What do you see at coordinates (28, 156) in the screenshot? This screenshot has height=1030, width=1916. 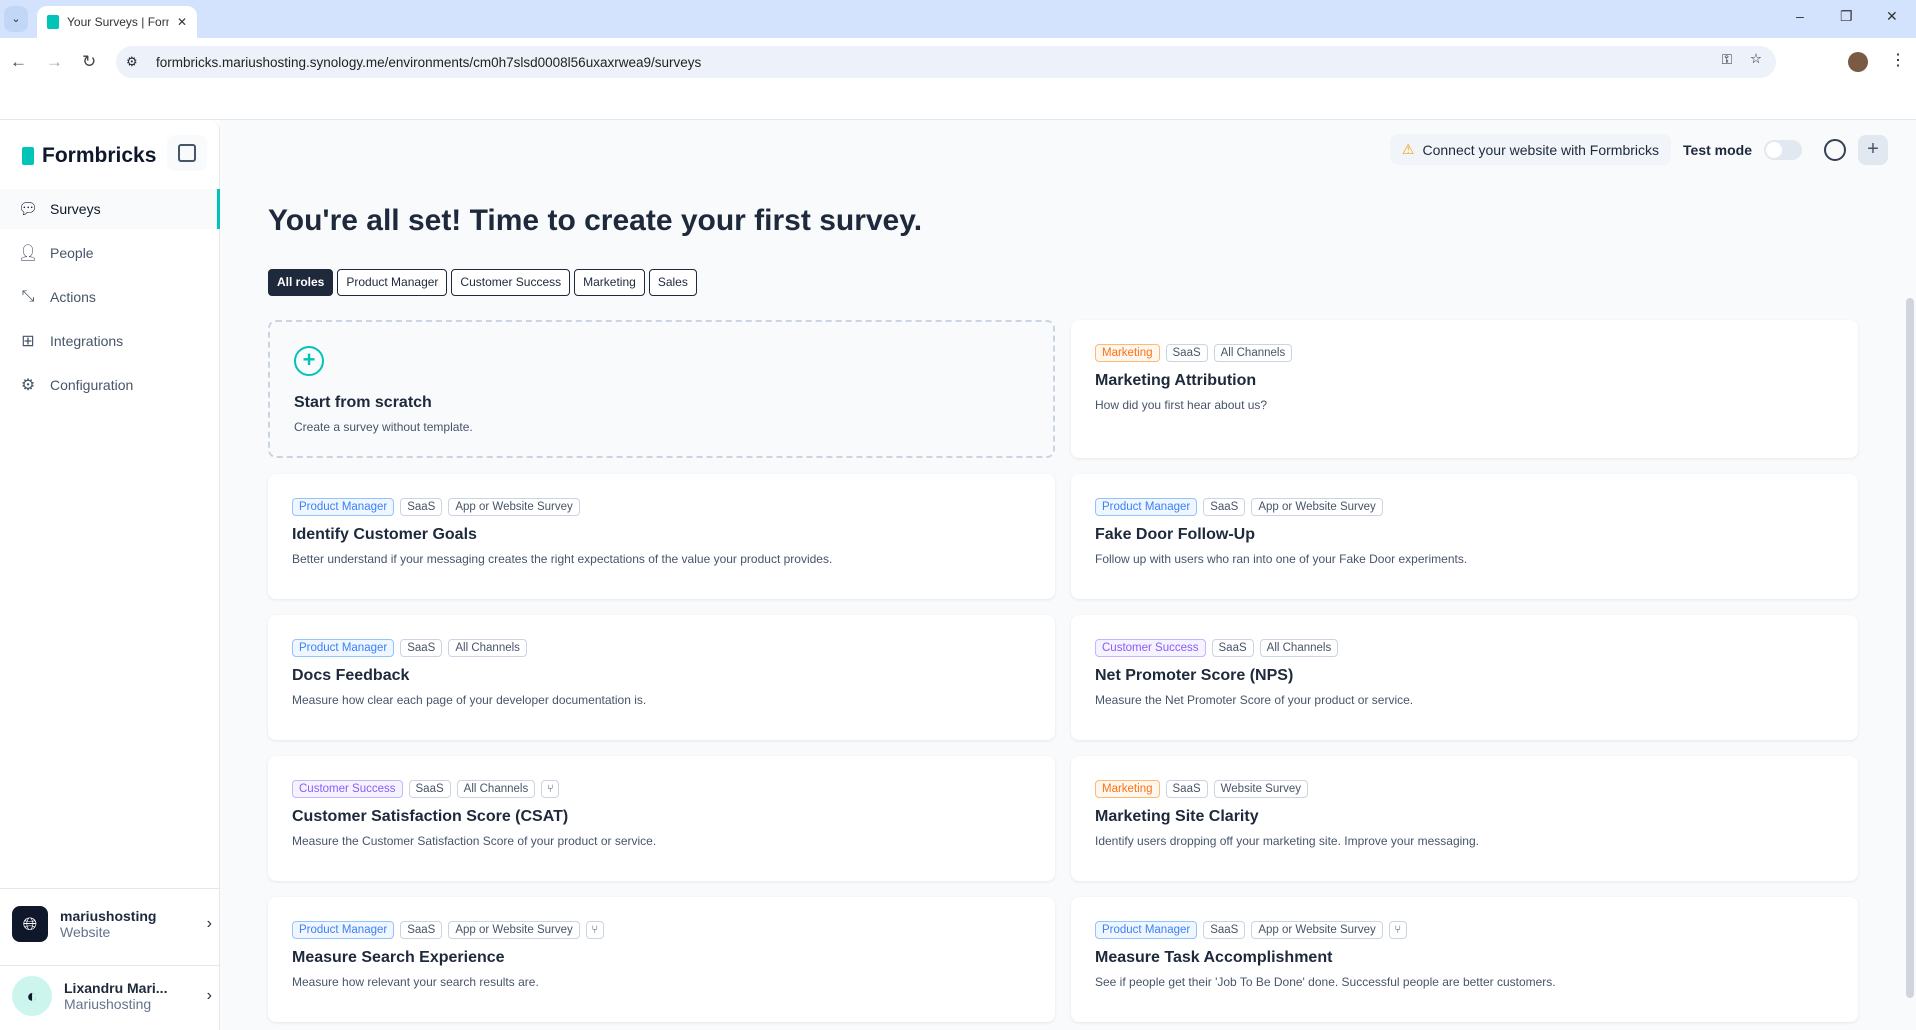 I see `formbricks-logo-icon` at bounding box center [28, 156].